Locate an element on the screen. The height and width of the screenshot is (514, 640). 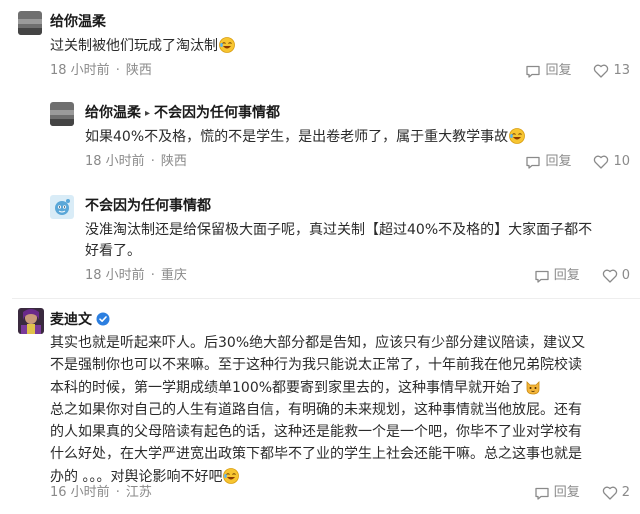
comment-actions: 回复 10 is located at coordinates (577, 162).